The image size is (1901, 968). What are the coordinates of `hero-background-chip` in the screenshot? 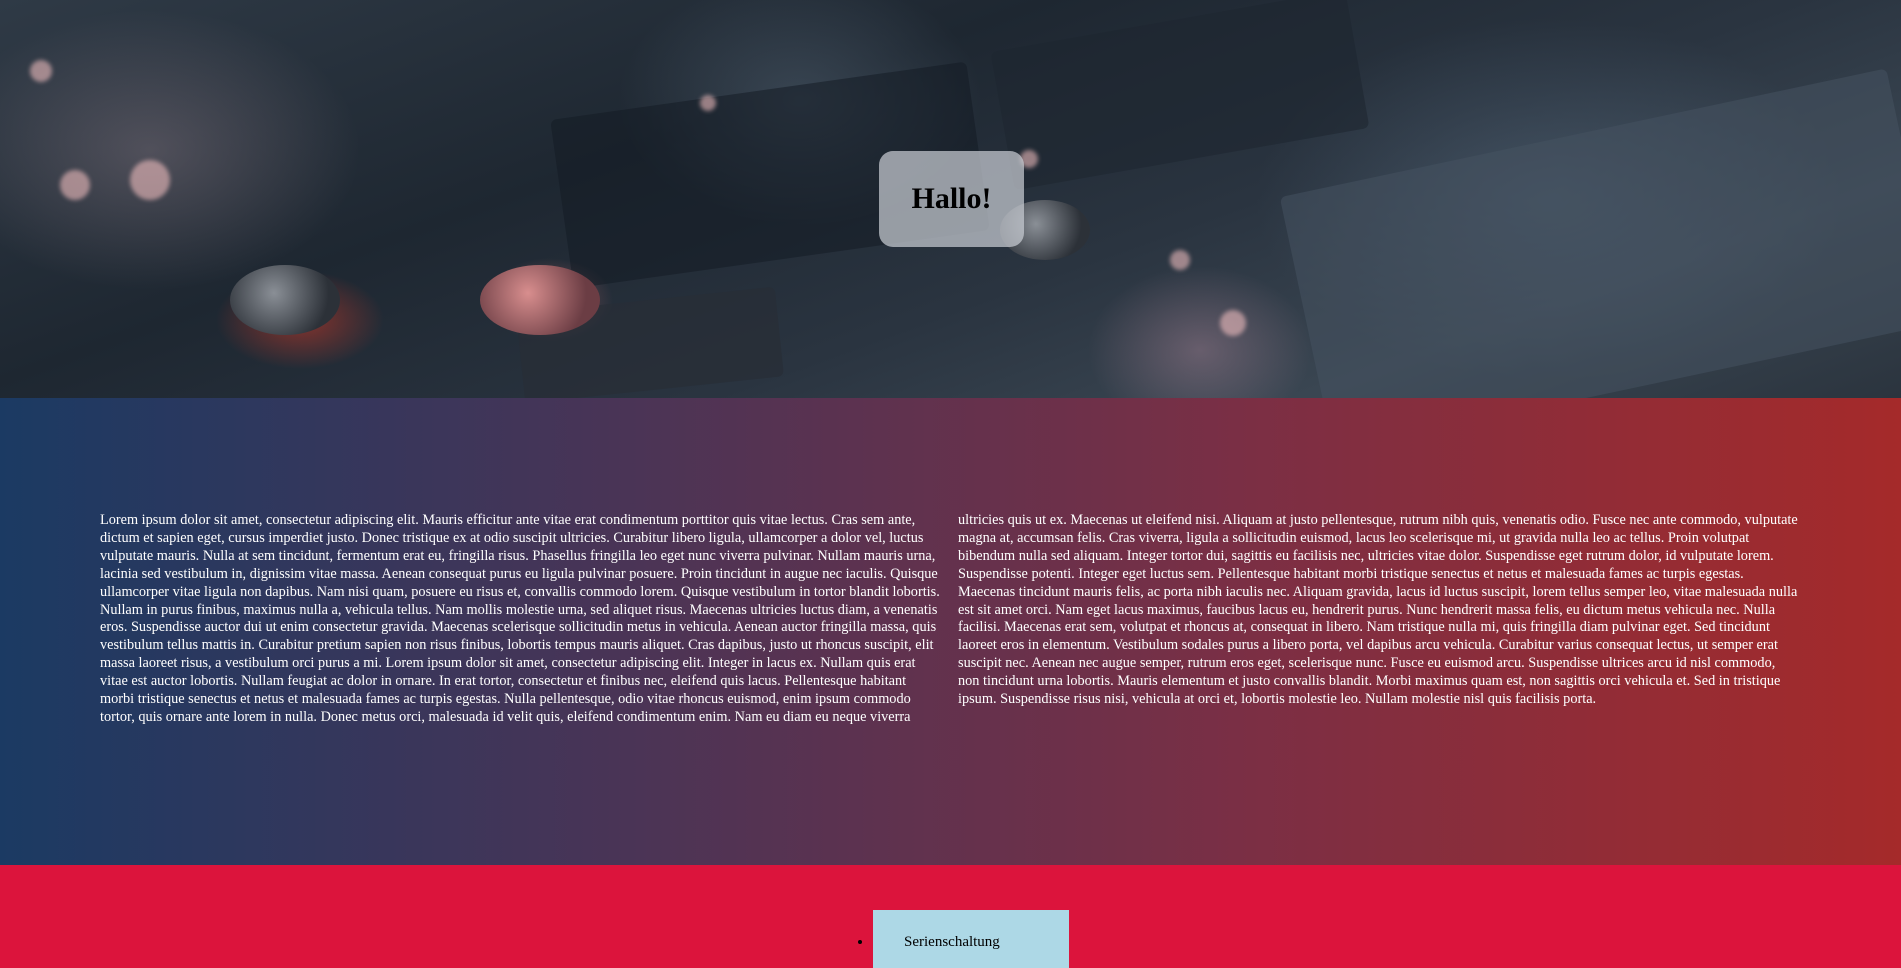 It's located at (1180, 95).